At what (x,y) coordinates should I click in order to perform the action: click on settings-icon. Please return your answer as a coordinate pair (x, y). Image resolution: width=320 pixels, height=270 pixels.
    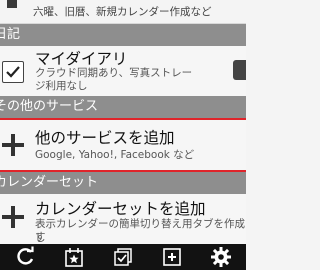
    Looking at the image, I should click on (221, 257).